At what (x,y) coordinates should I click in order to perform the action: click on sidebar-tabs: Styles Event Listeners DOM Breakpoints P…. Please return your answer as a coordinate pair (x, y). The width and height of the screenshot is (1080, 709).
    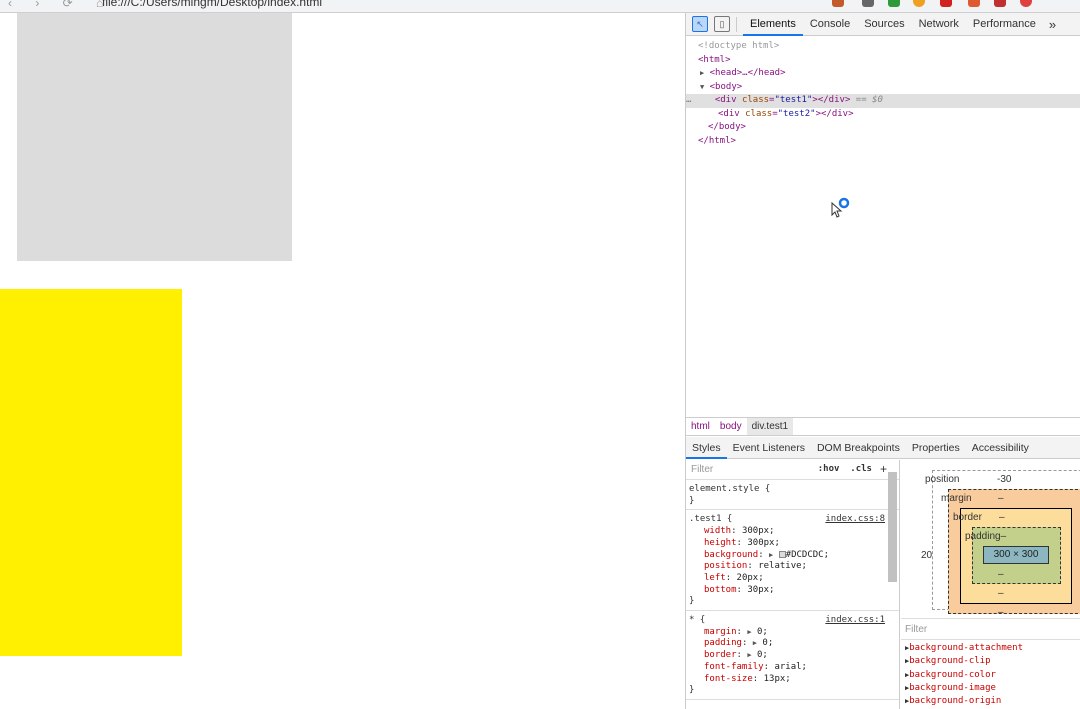
    Looking at the image, I should click on (883, 448).